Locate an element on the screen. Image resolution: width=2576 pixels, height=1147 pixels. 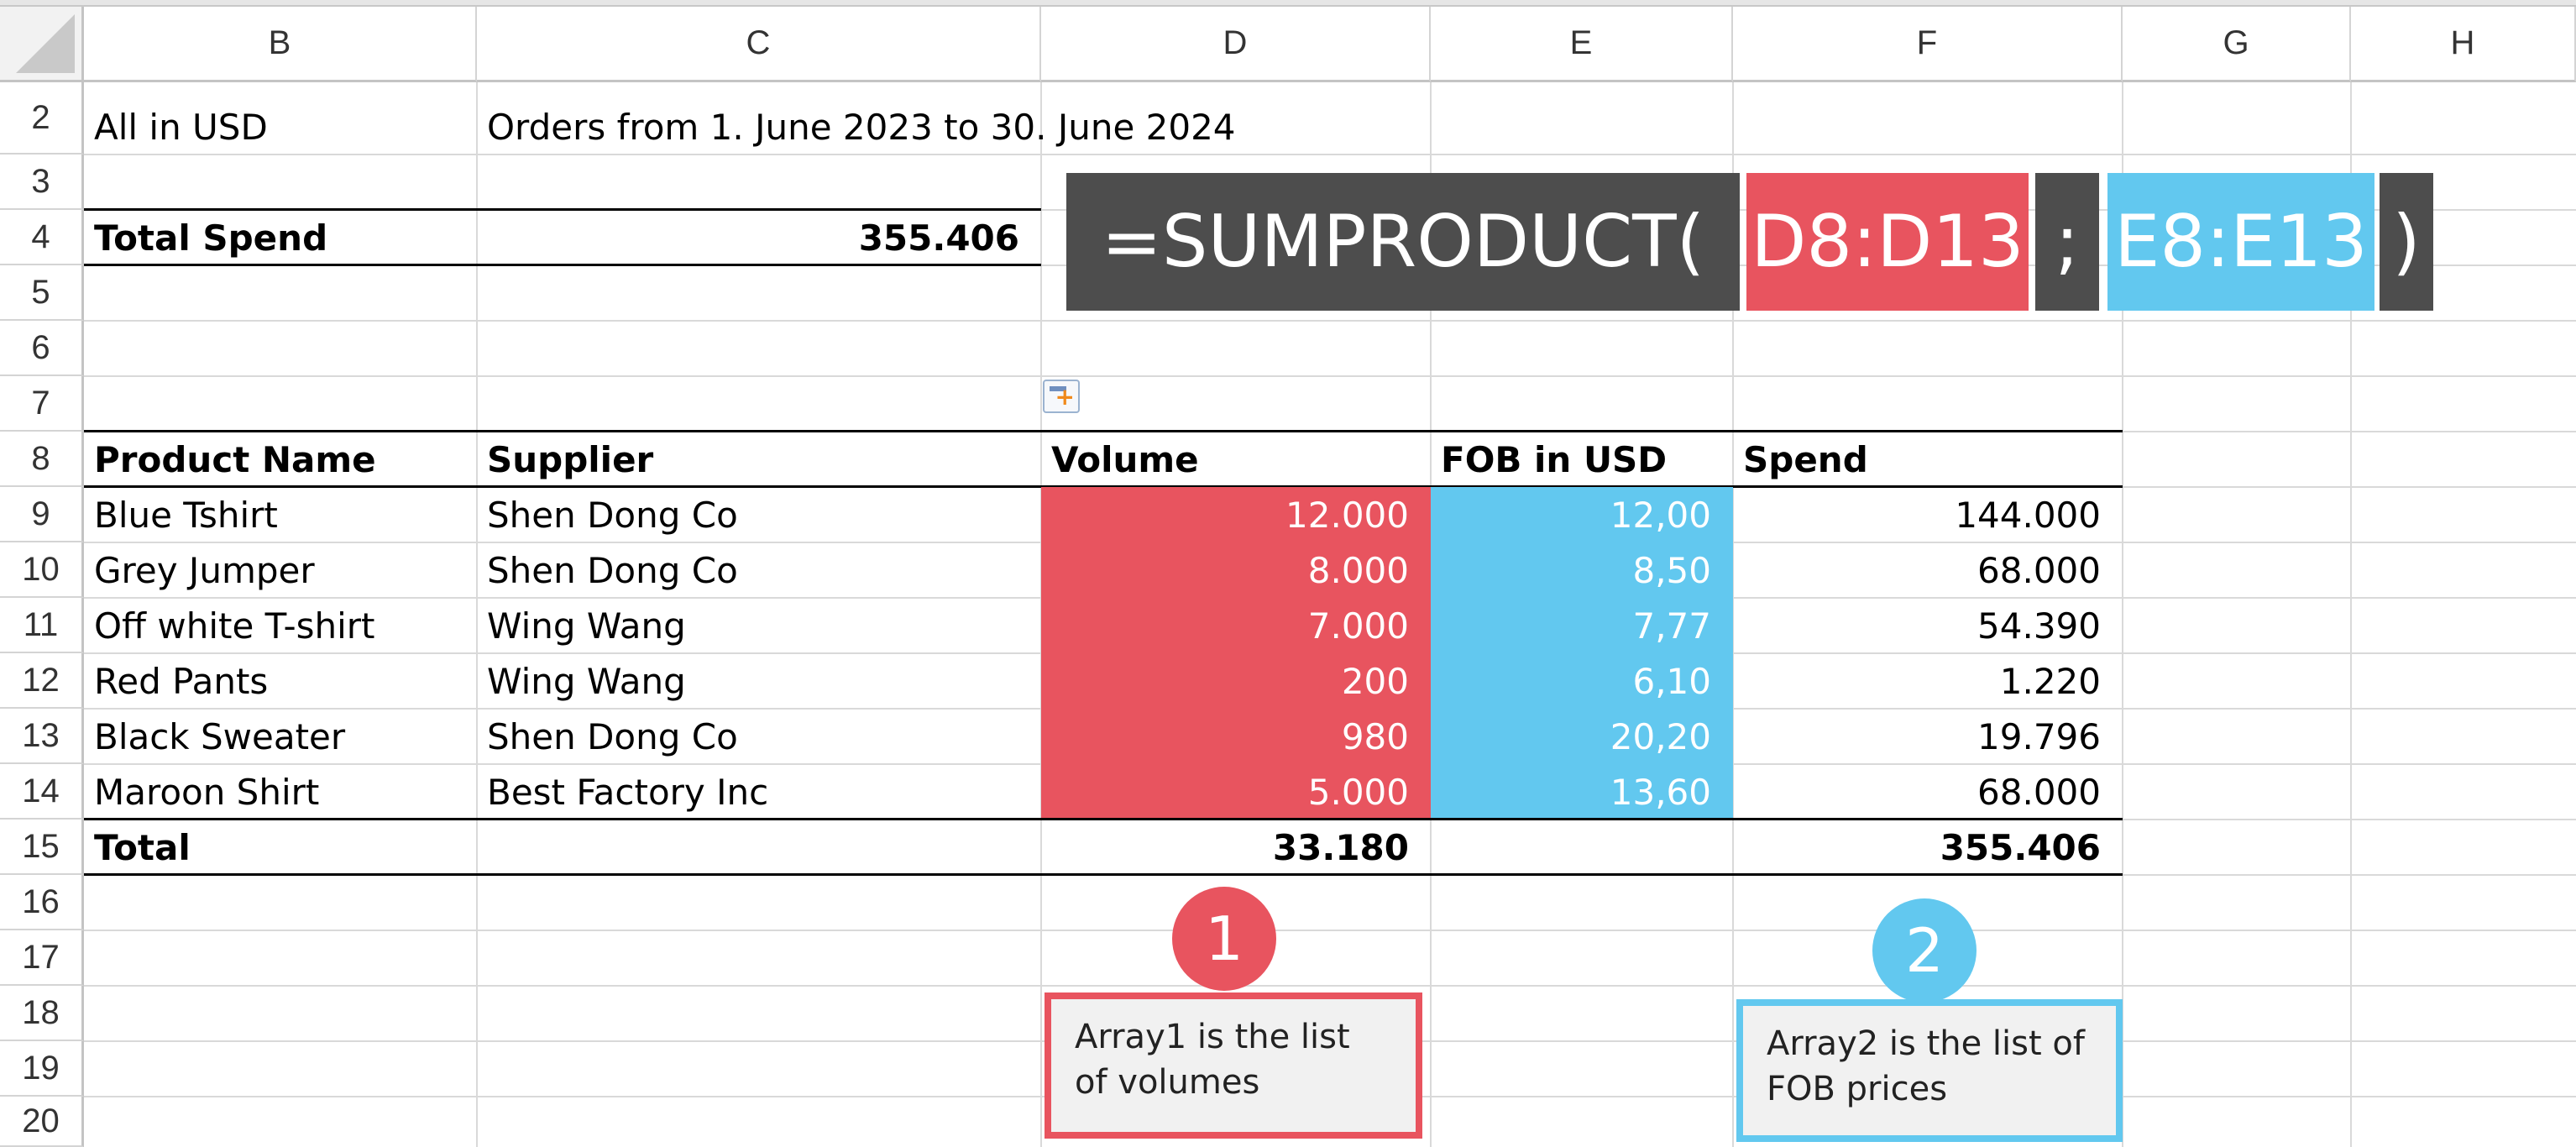
cell-volume: 7.000 is located at coordinates (1236, 625).